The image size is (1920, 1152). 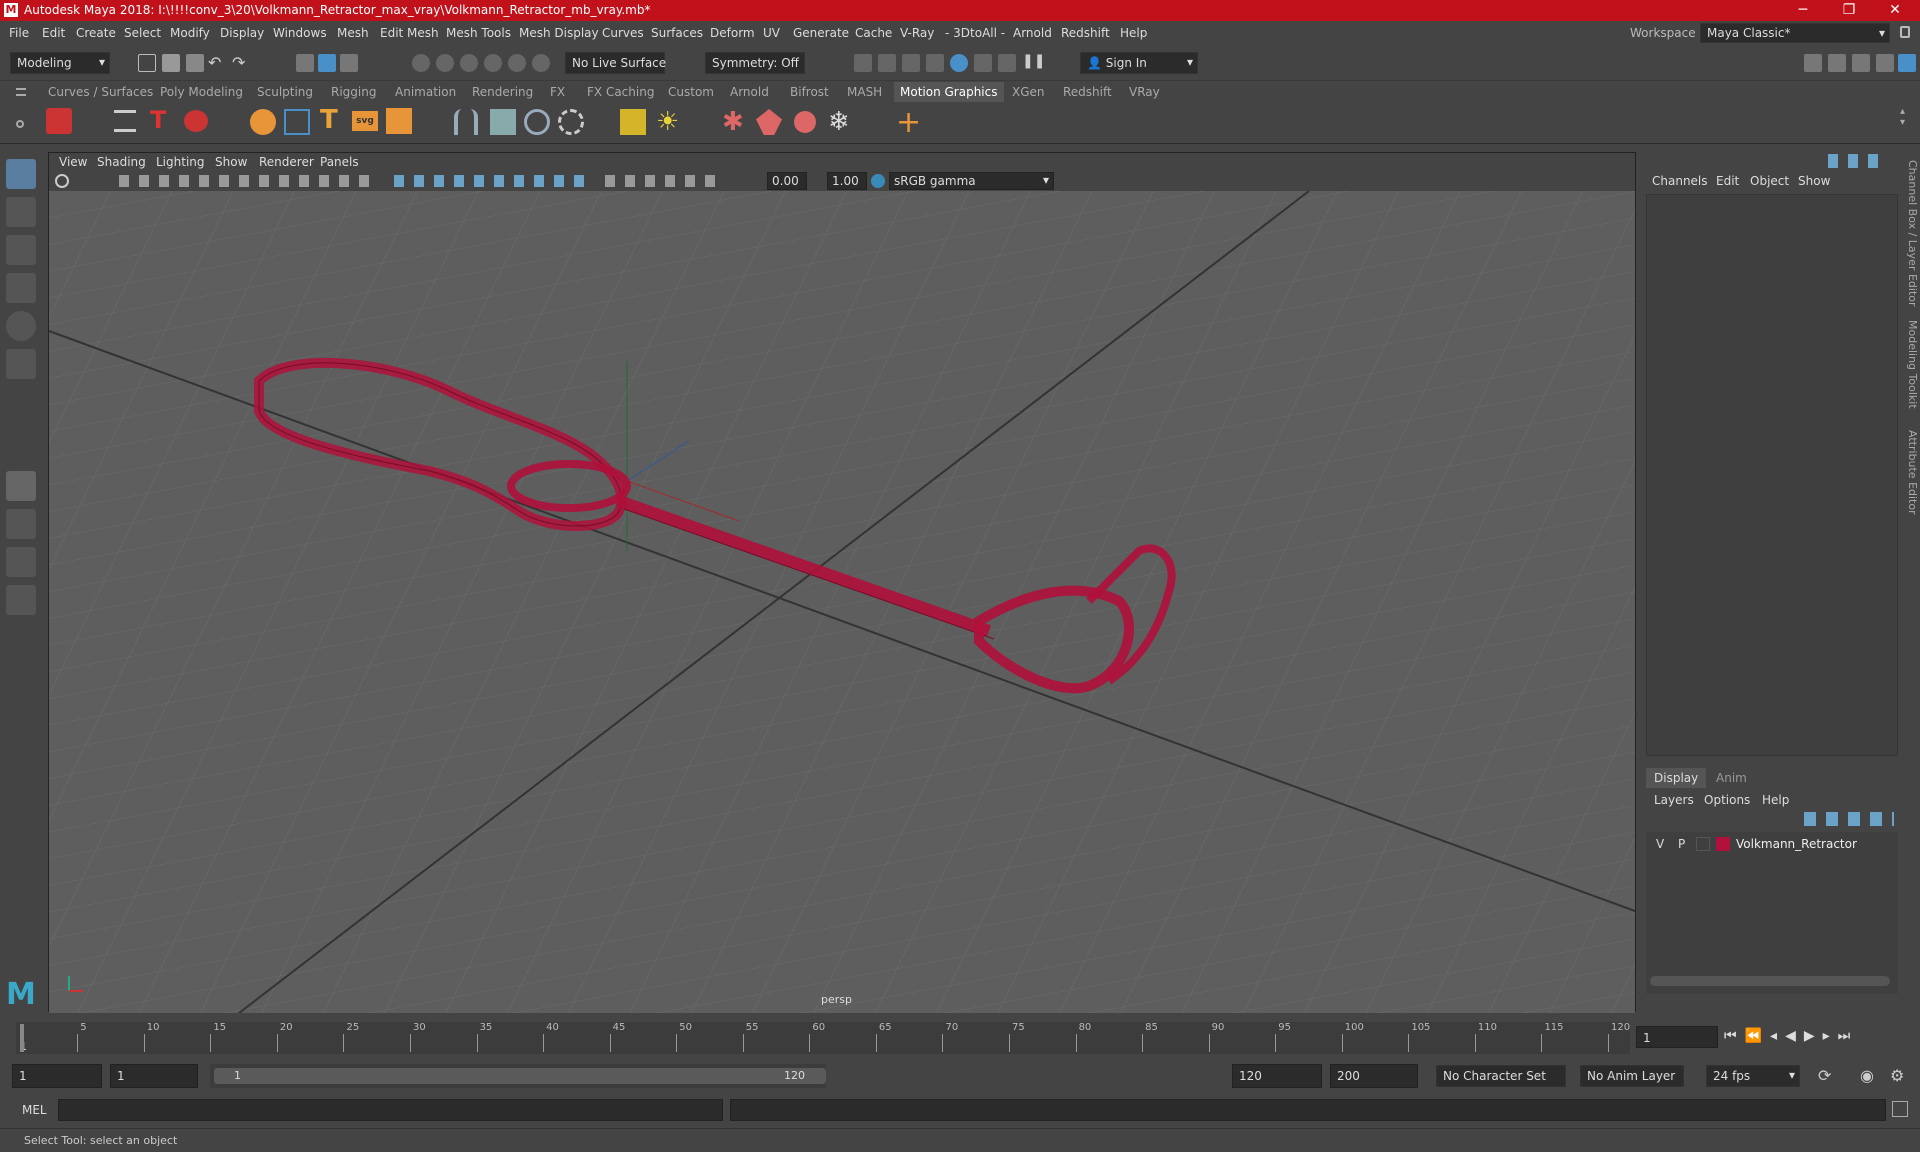 What do you see at coordinates (158, 120) in the screenshot?
I see `type-tool-icon: T` at bounding box center [158, 120].